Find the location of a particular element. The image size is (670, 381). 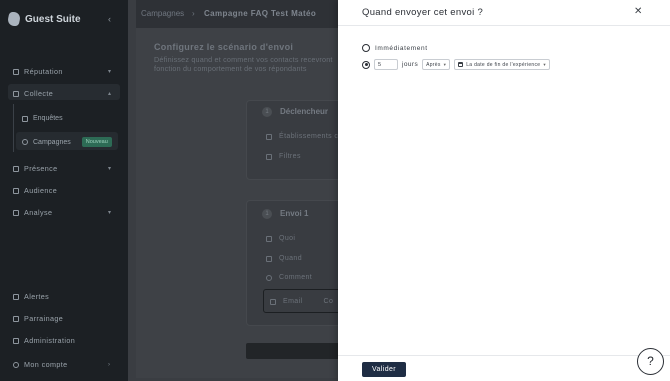

brand-logo: Guest Suite is located at coordinates (43, 19).